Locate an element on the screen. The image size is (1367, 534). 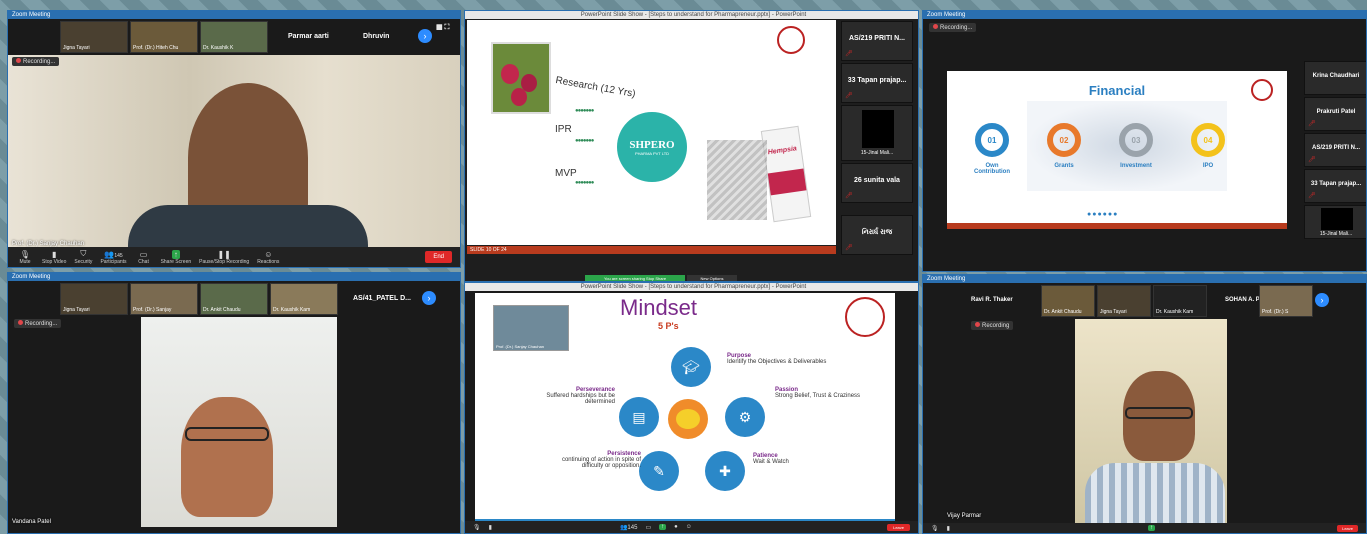
fruit-image is located at coordinates (521, 78).